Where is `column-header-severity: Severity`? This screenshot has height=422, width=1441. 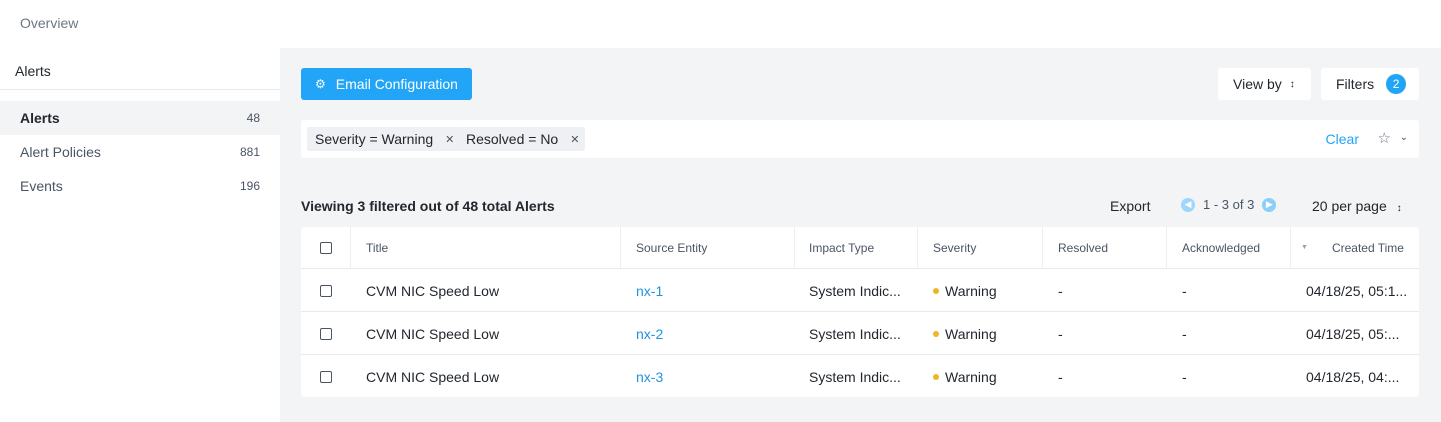
column-header-severity: Severity is located at coordinates (954, 247).